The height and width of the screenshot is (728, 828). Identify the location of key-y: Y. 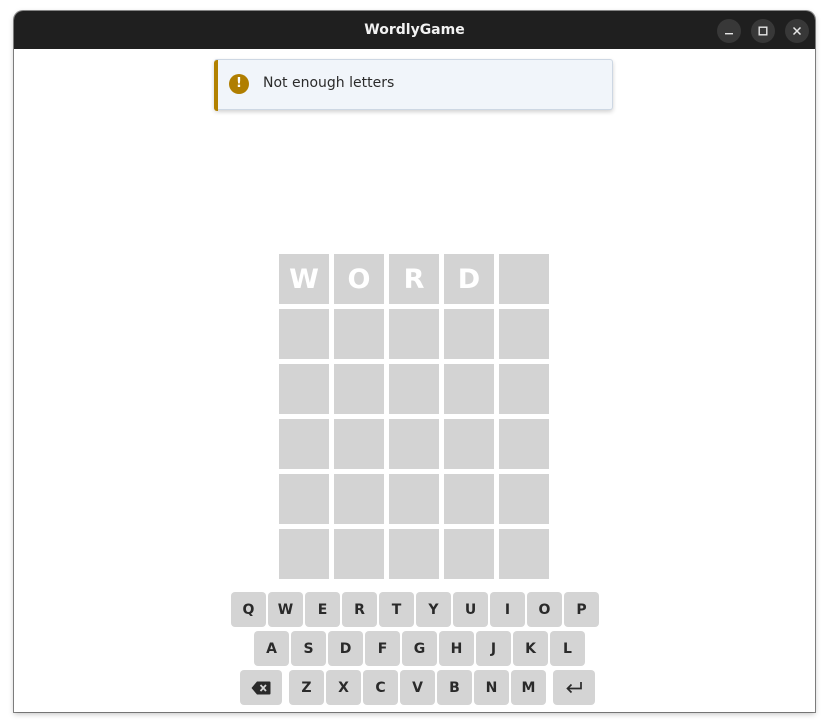
(433, 609).